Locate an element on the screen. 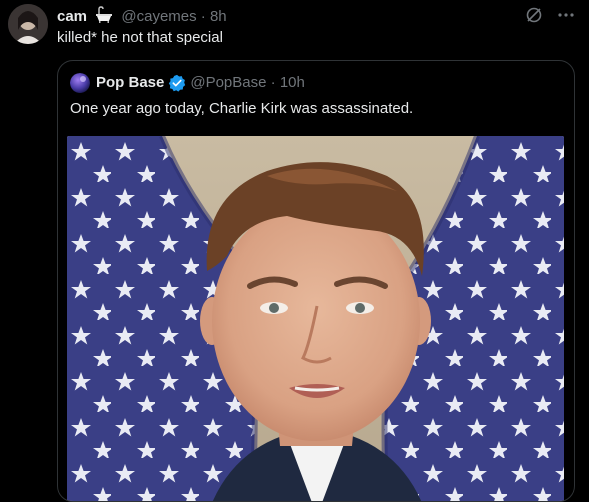 The image size is (589, 502). grok-icon is located at coordinates (534, 15).